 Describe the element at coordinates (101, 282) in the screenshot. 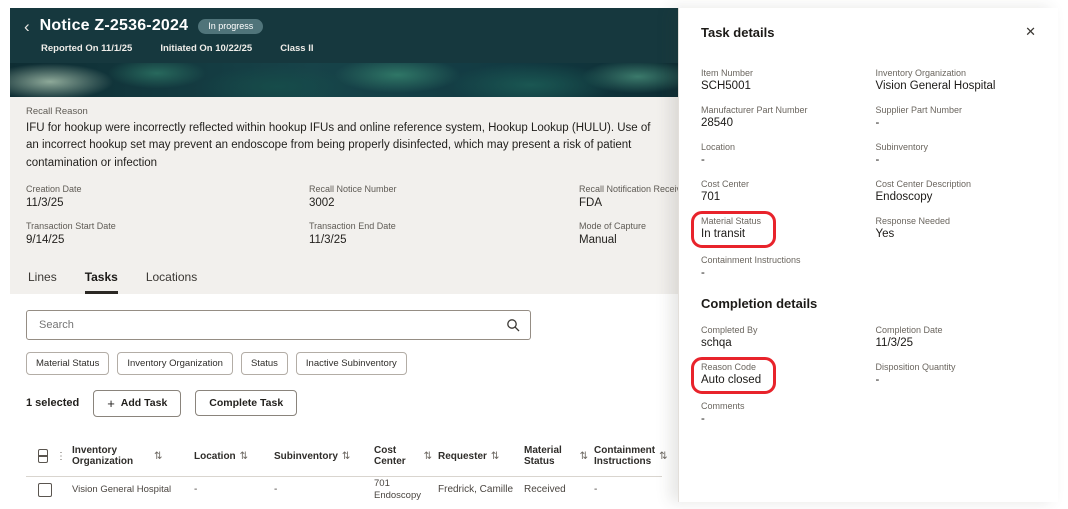

I see `tab-tasks: Tasks` at that location.